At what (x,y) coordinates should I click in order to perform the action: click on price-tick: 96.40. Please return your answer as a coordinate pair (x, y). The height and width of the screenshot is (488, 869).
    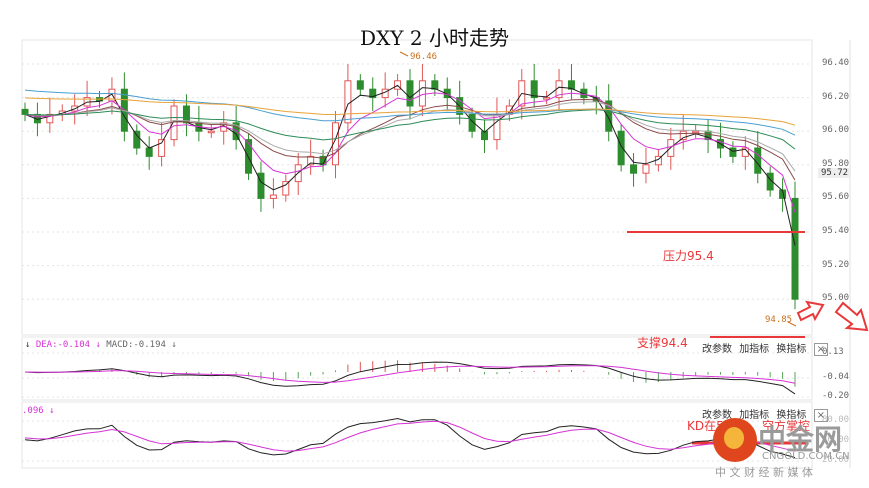
    Looking at the image, I should click on (836, 63).